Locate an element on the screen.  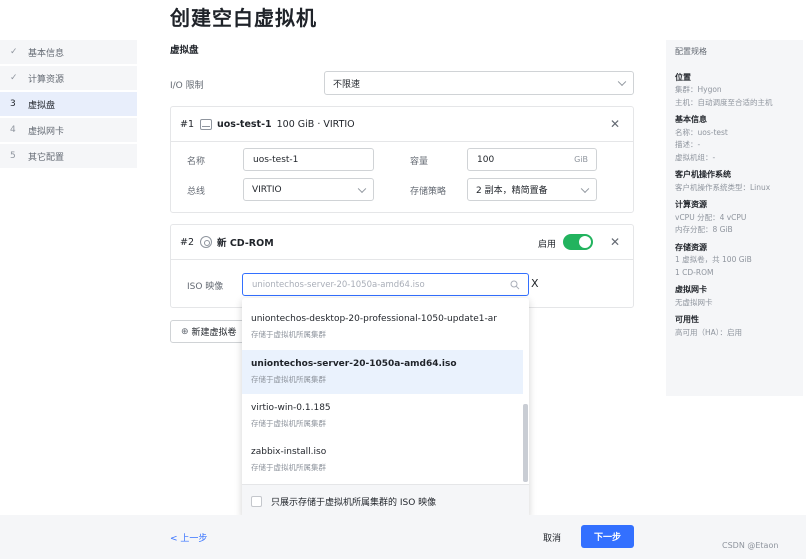
disk-index: #1 is located at coordinates (187, 124).